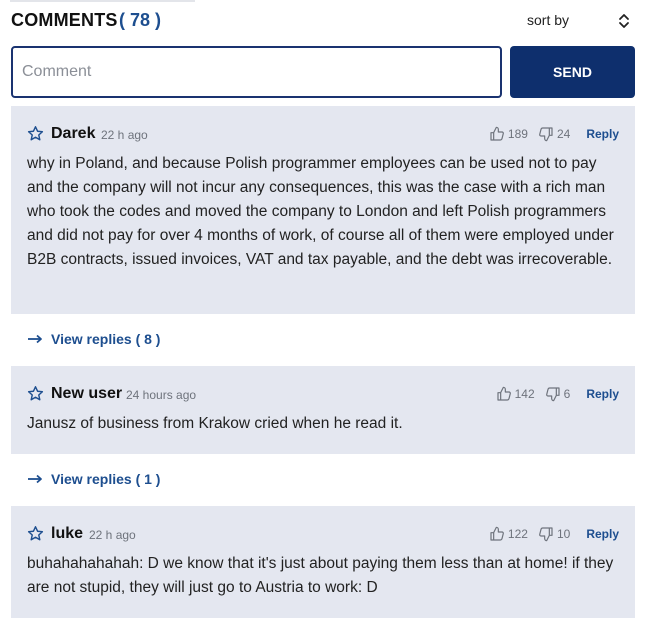 Image resolution: width=650 pixels, height=631 pixels. Describe the element at coordinates (106, 479) in the screenshot. I see `view-replies-label: View replies ( 1 )` at that location.